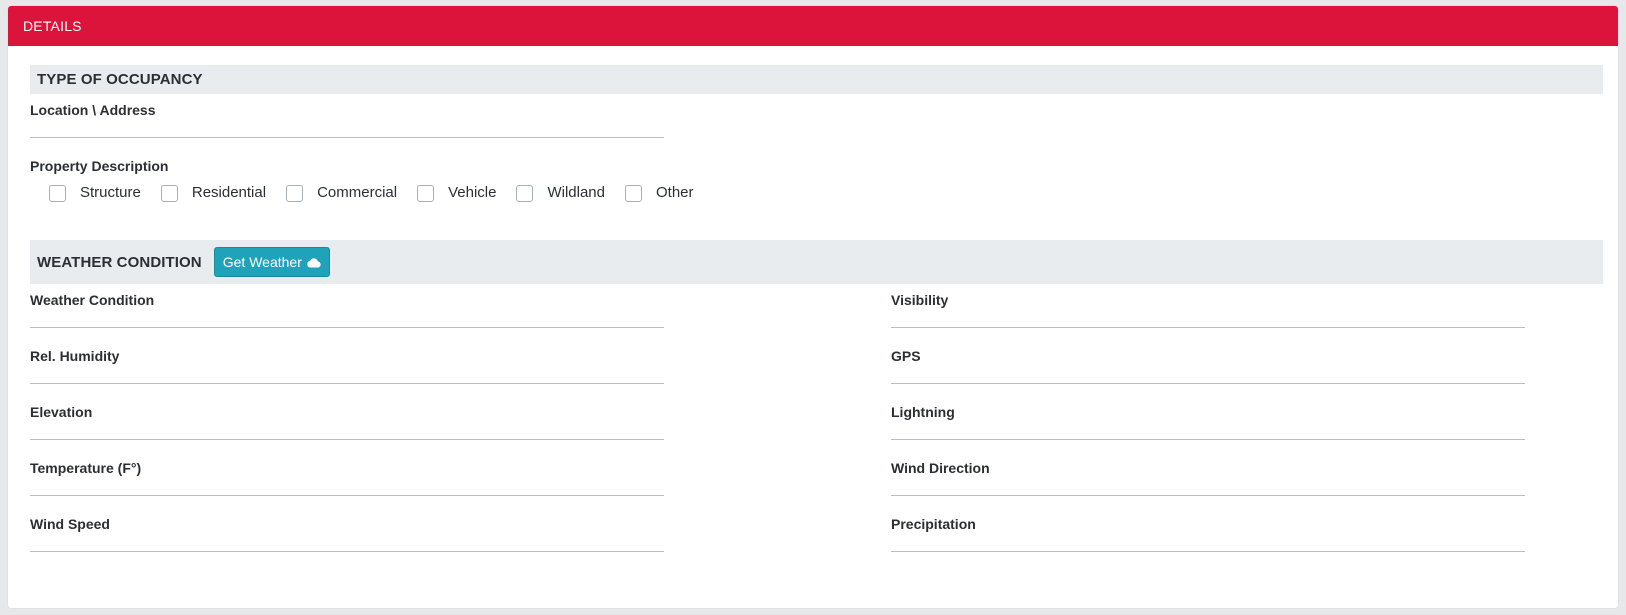 This screenshot has height=615, width=1626. I want to click on rel-humidity-underline, so click(347, 383).